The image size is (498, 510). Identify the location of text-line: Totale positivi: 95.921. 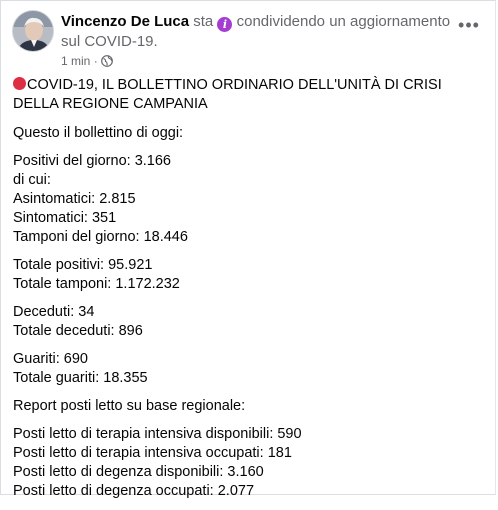
(83, 265).